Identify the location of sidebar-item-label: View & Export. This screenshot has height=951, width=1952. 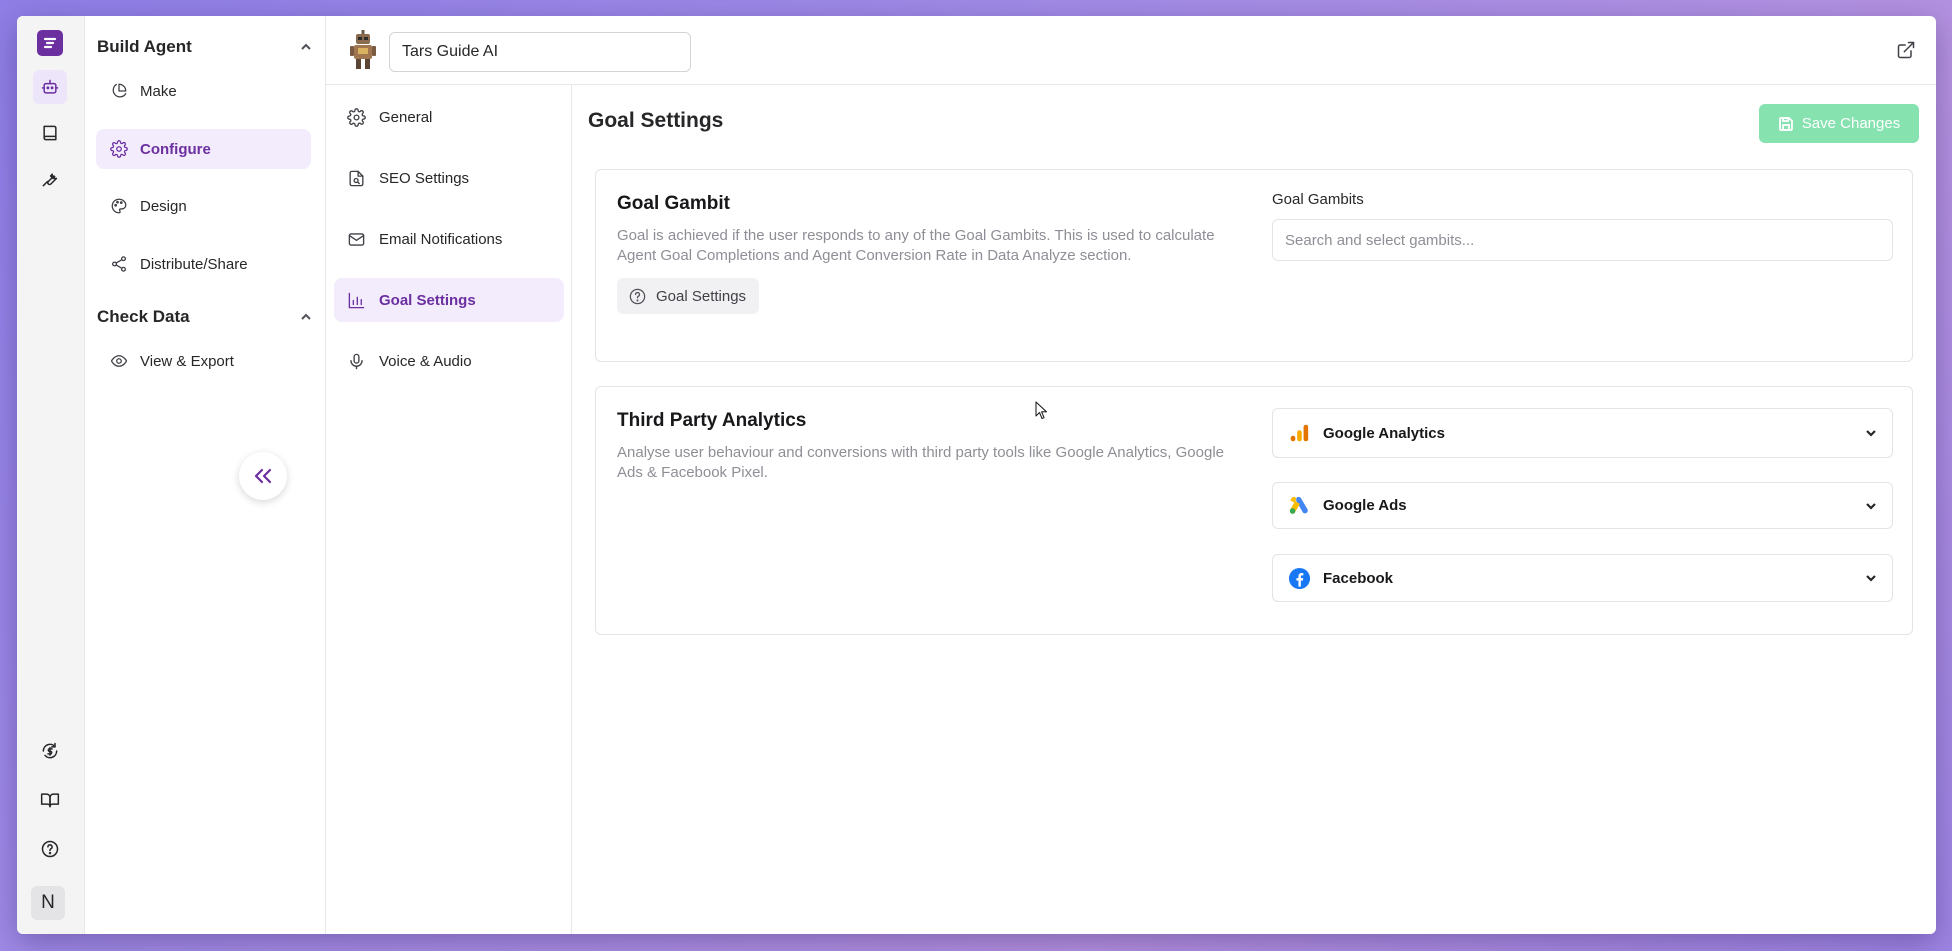
(187, 361).